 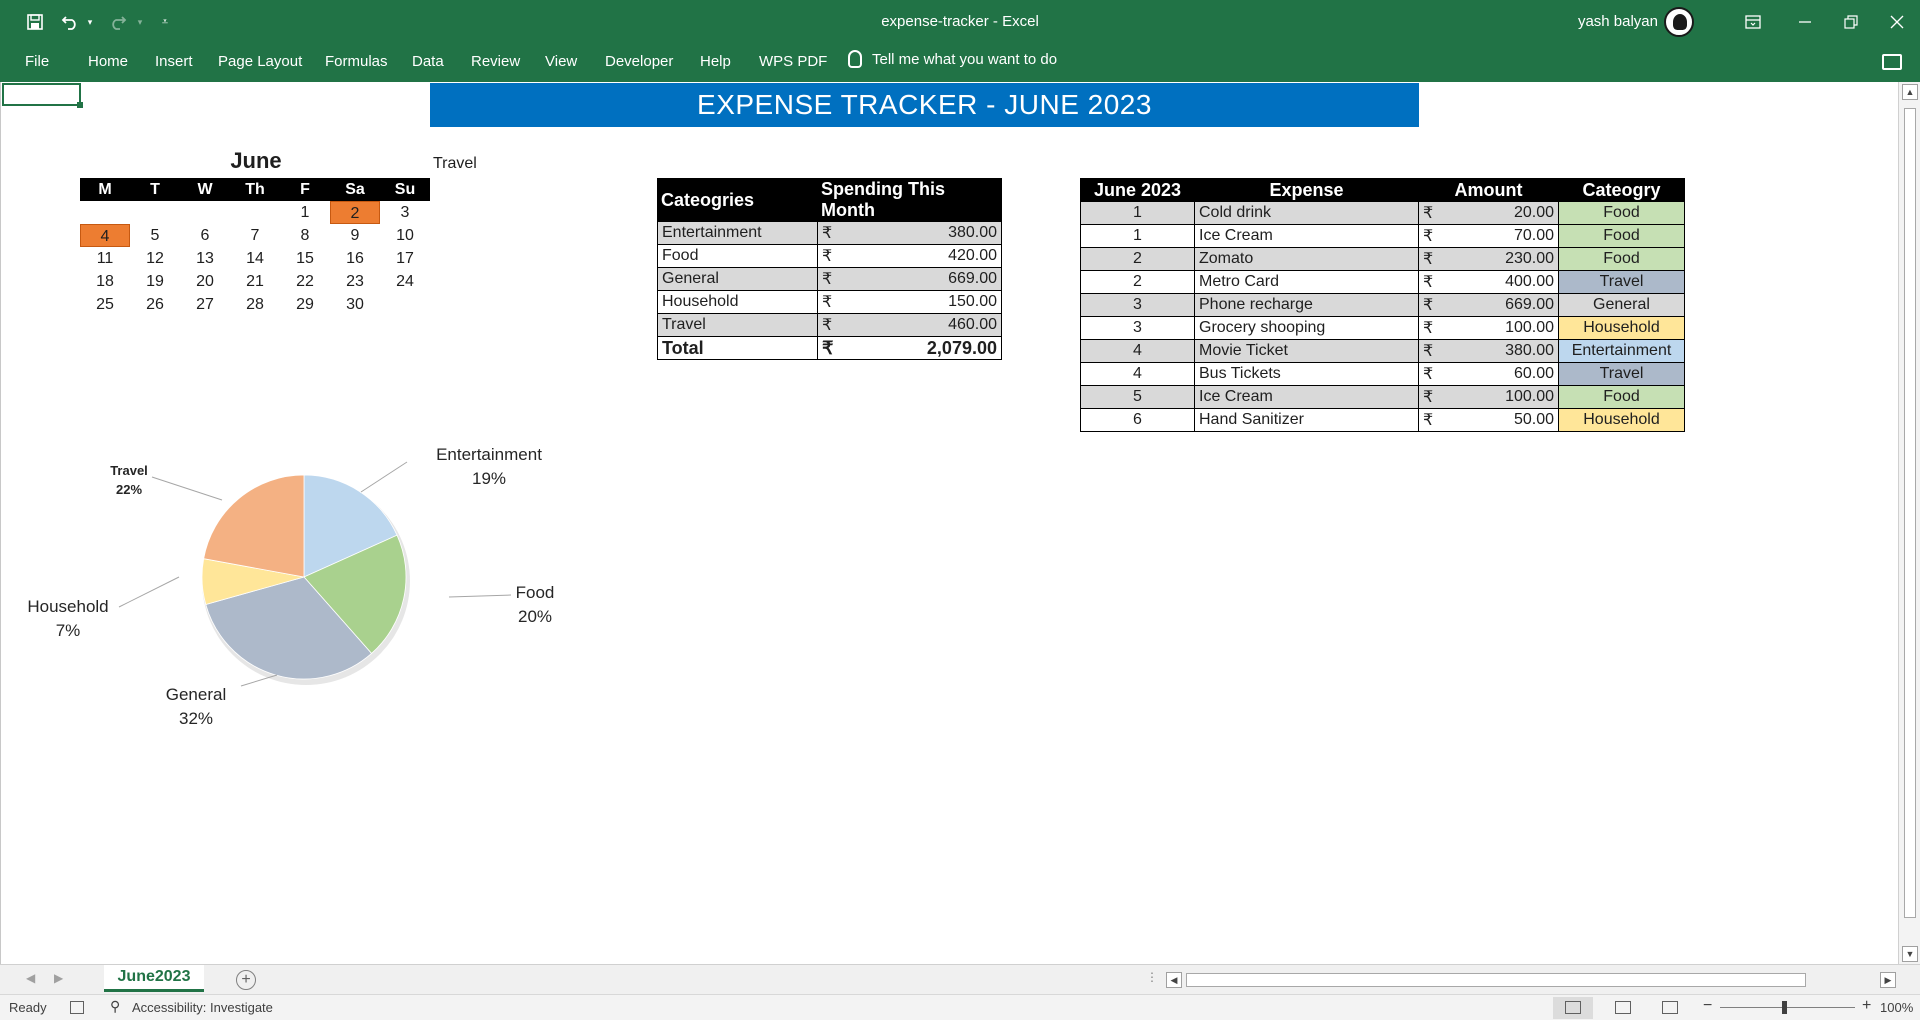 I want to click on zoom-in-icon: +, so click(x=1866, y=1006).